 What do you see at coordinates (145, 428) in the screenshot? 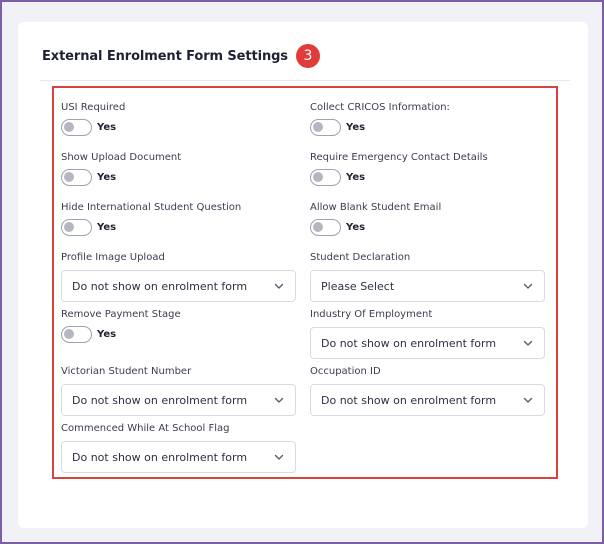
I see `commenced-while-at-school-label: Commenced While At School Flag` at bounding box center [145, 428].